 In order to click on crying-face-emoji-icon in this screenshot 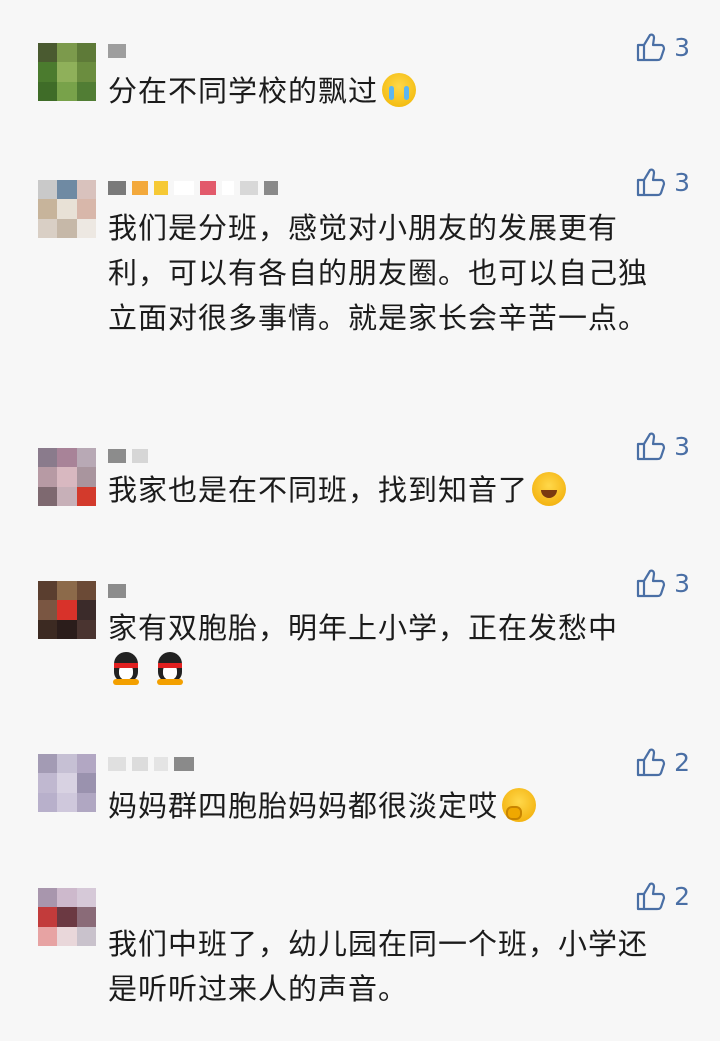, I will do `click(399, 90)`.